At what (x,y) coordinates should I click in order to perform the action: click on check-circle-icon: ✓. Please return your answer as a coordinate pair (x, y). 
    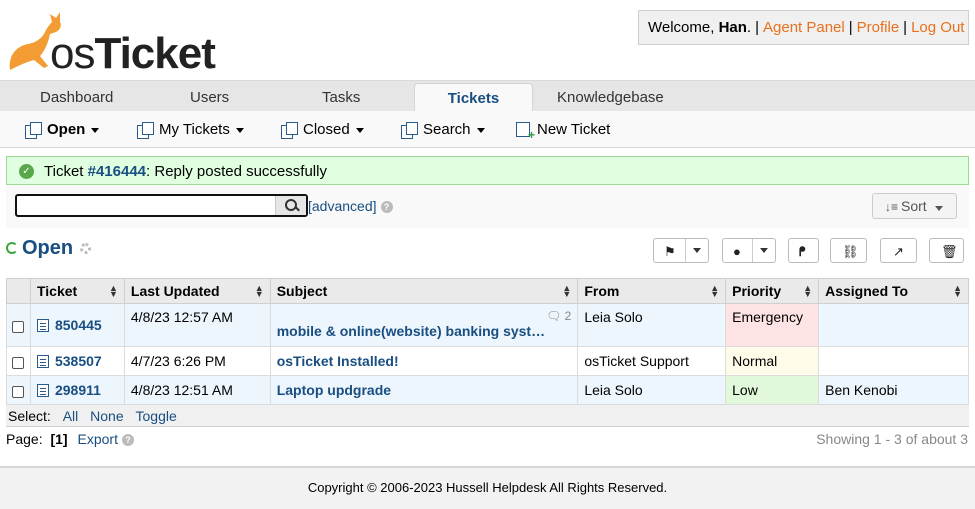
    Looking at the image, I should click on (26, 171).